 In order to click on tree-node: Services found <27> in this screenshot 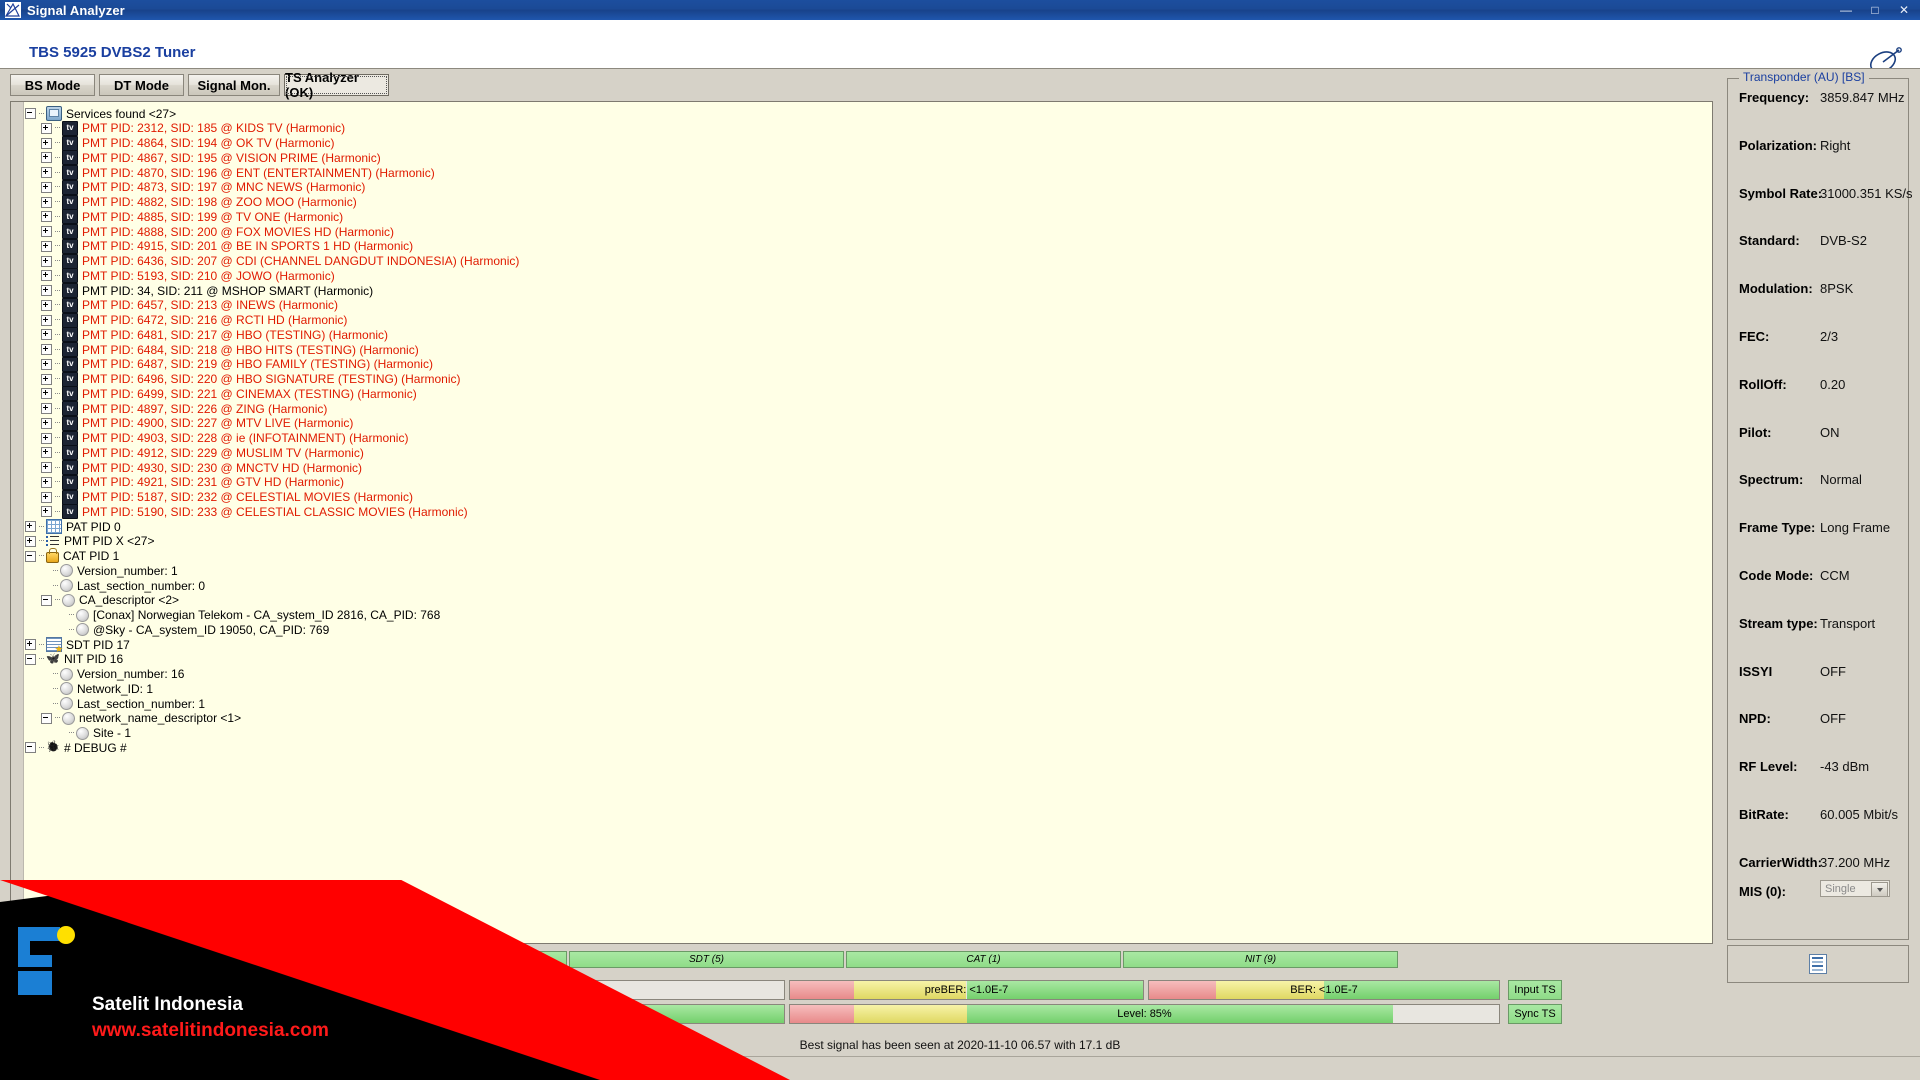, I will do `click(100, 113)`.